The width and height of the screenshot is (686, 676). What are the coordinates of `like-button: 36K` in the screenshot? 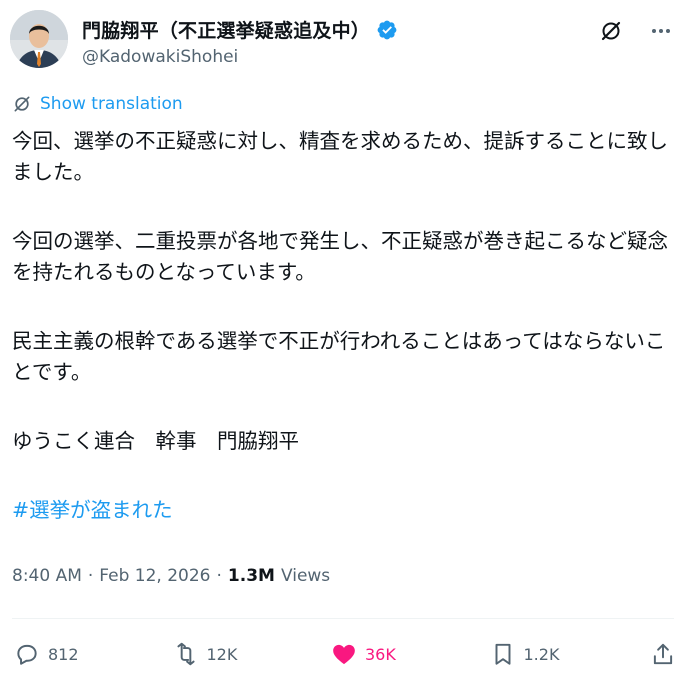 It's located at (386, 654).